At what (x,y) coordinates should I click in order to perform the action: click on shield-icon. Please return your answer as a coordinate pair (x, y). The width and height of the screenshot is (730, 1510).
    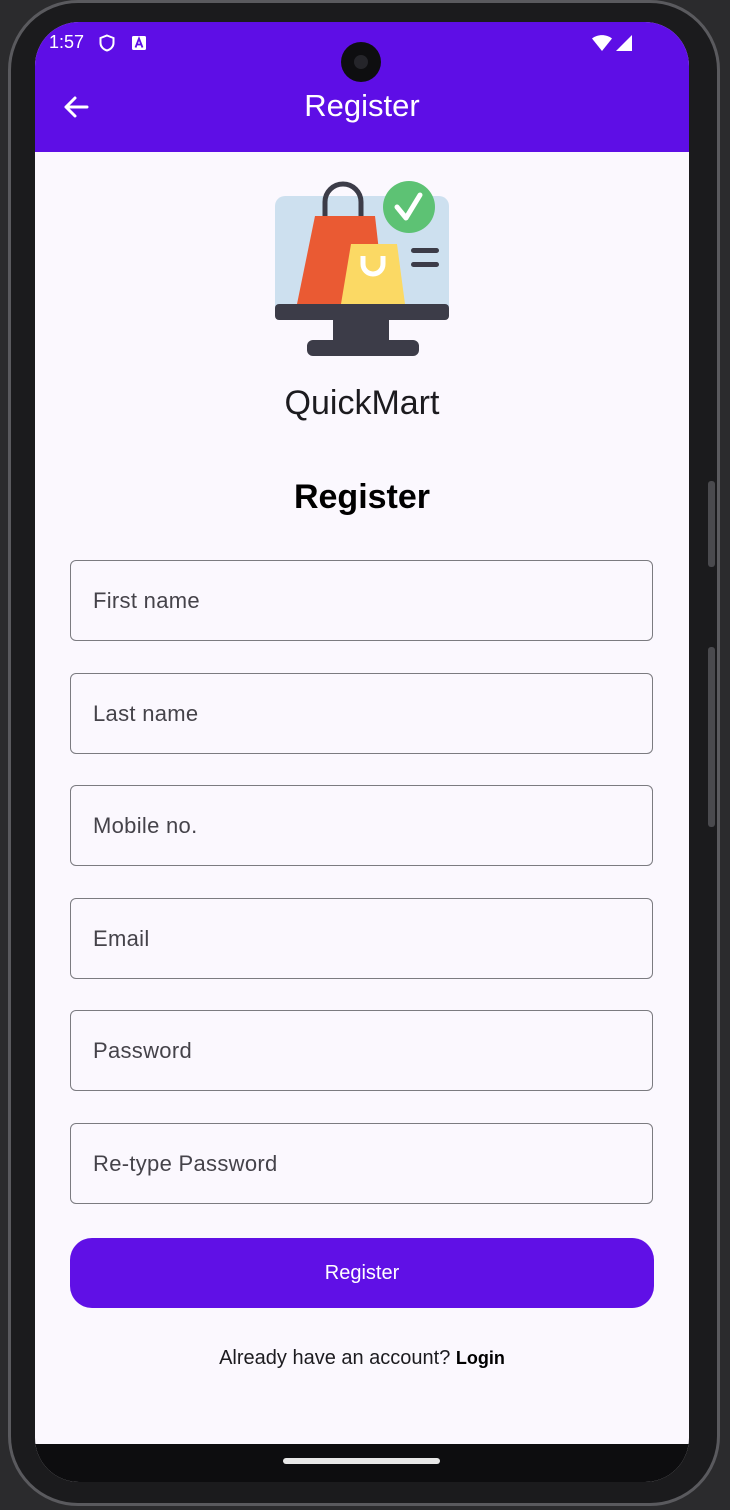
    Looking at the image, I should click on (107, 42).